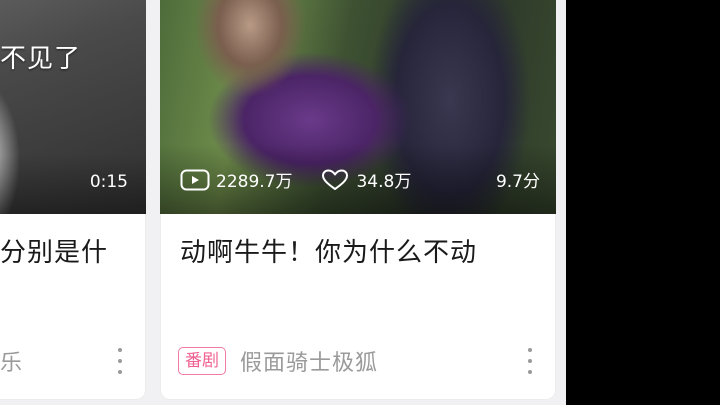 This screenshot has height=405, width=720. What do you see at coordinates (254, 182) in the screenshot?
I see `play-count-value: 2289.7万` at bounding box center [254, 182].